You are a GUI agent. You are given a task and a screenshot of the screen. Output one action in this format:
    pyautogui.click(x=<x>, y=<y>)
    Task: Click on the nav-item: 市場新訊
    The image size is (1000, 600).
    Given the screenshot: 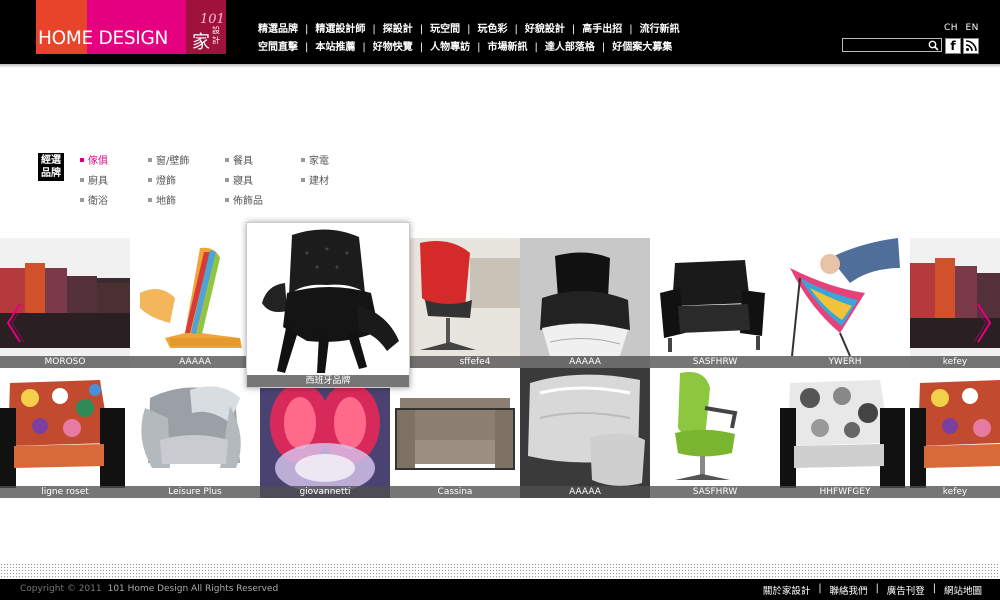 What is the action you would take?
    pyautogui.click(x=508, y=48)
    